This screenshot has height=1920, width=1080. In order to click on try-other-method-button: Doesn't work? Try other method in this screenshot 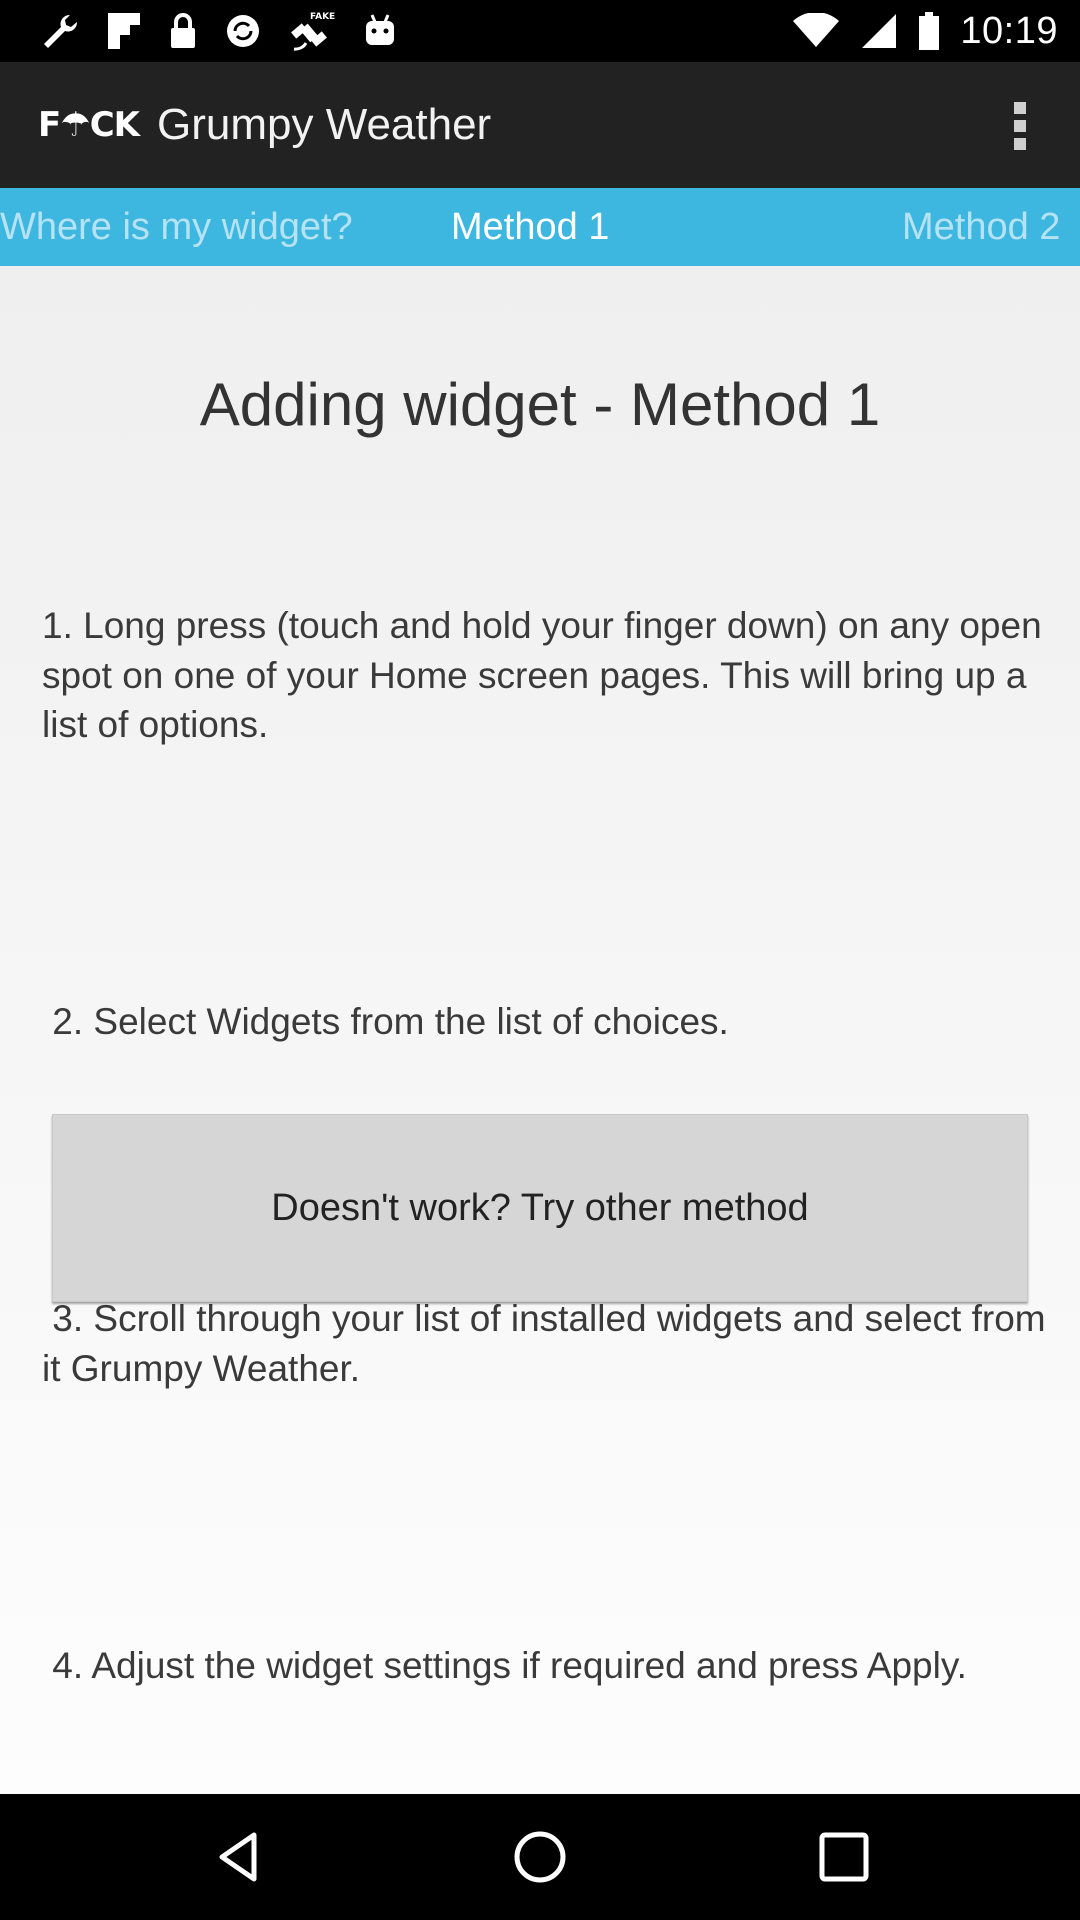, I will do `click(540, 1208)`.